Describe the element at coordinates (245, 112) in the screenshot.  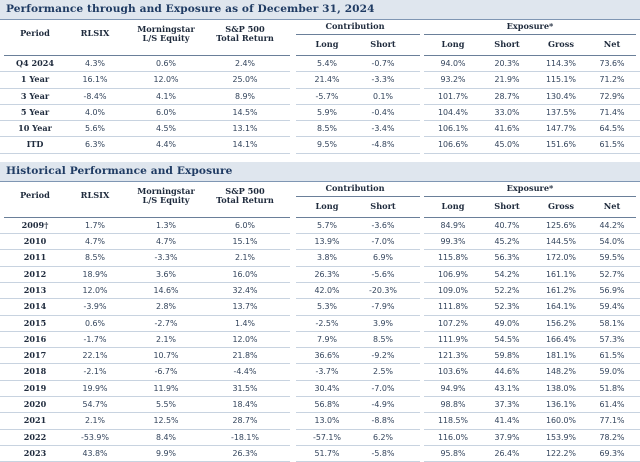
I see `cell-sp: 14.5%` at that location.